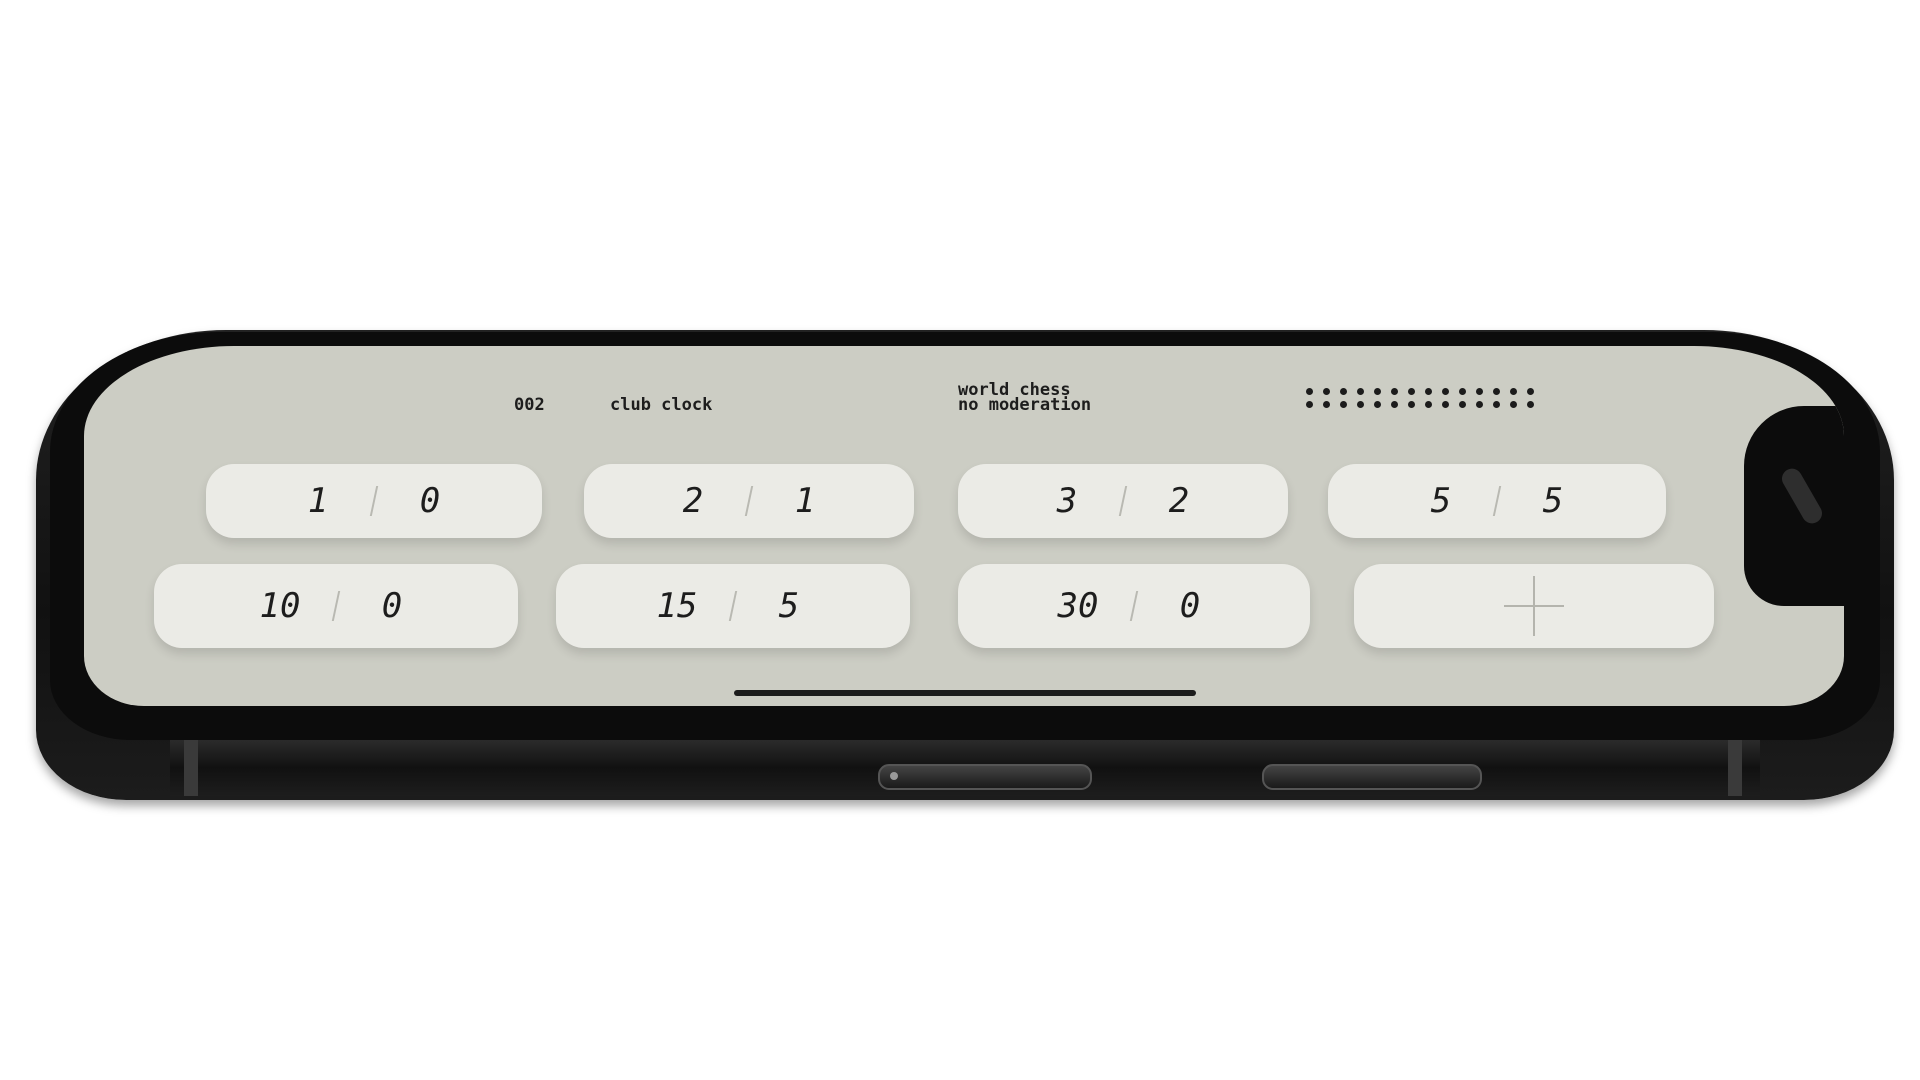 The height and width of the screenshot is (1080, 1920). I want to click on preset-minutes: 1, so click(318, 501).